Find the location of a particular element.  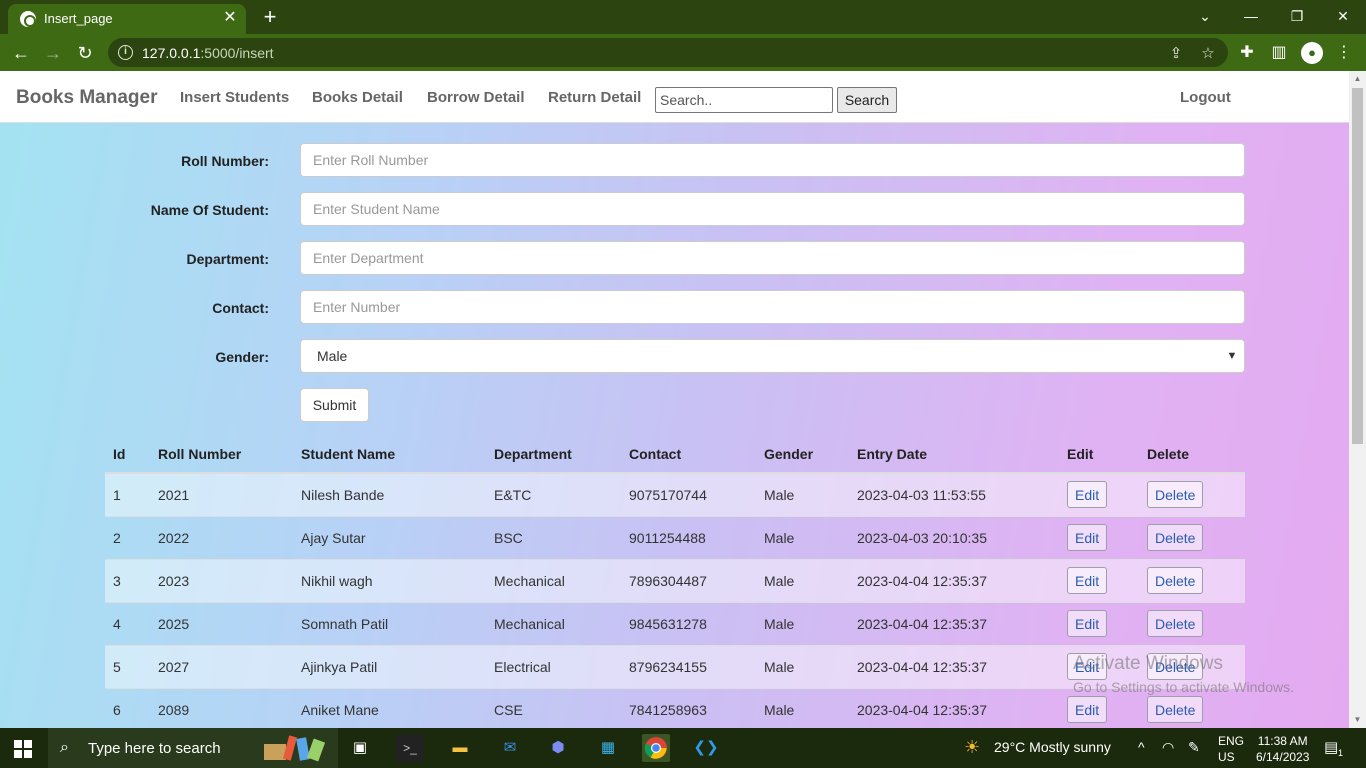

forward-arrow-icon: → is located at coordinates (53, 53).